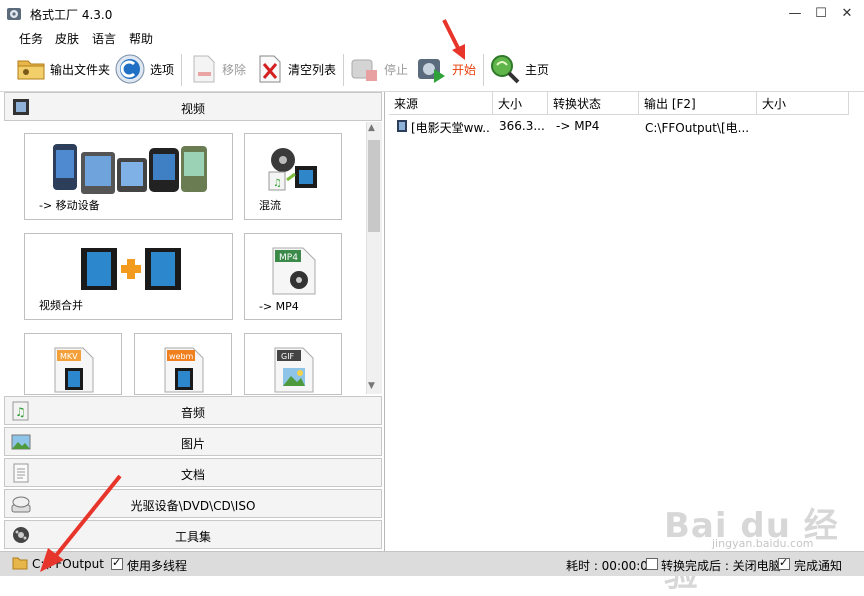 The image size is (864, 596). Describe the element at coordinates (279, 306) in the screenshot. I see `tile-mp4-label: -> MP4` at that location.